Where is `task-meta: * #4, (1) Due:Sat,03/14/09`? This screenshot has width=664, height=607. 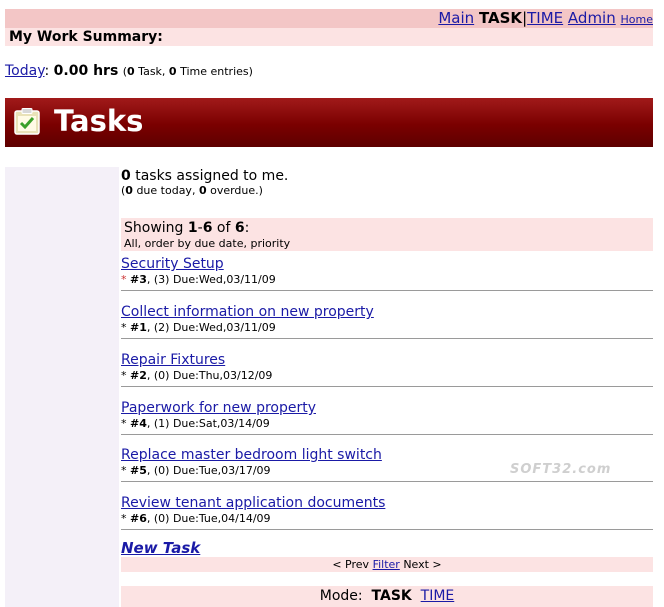 task-meta: * #4, (1) Due:Sat,03/14/09 is located at coordinates (195, 423).